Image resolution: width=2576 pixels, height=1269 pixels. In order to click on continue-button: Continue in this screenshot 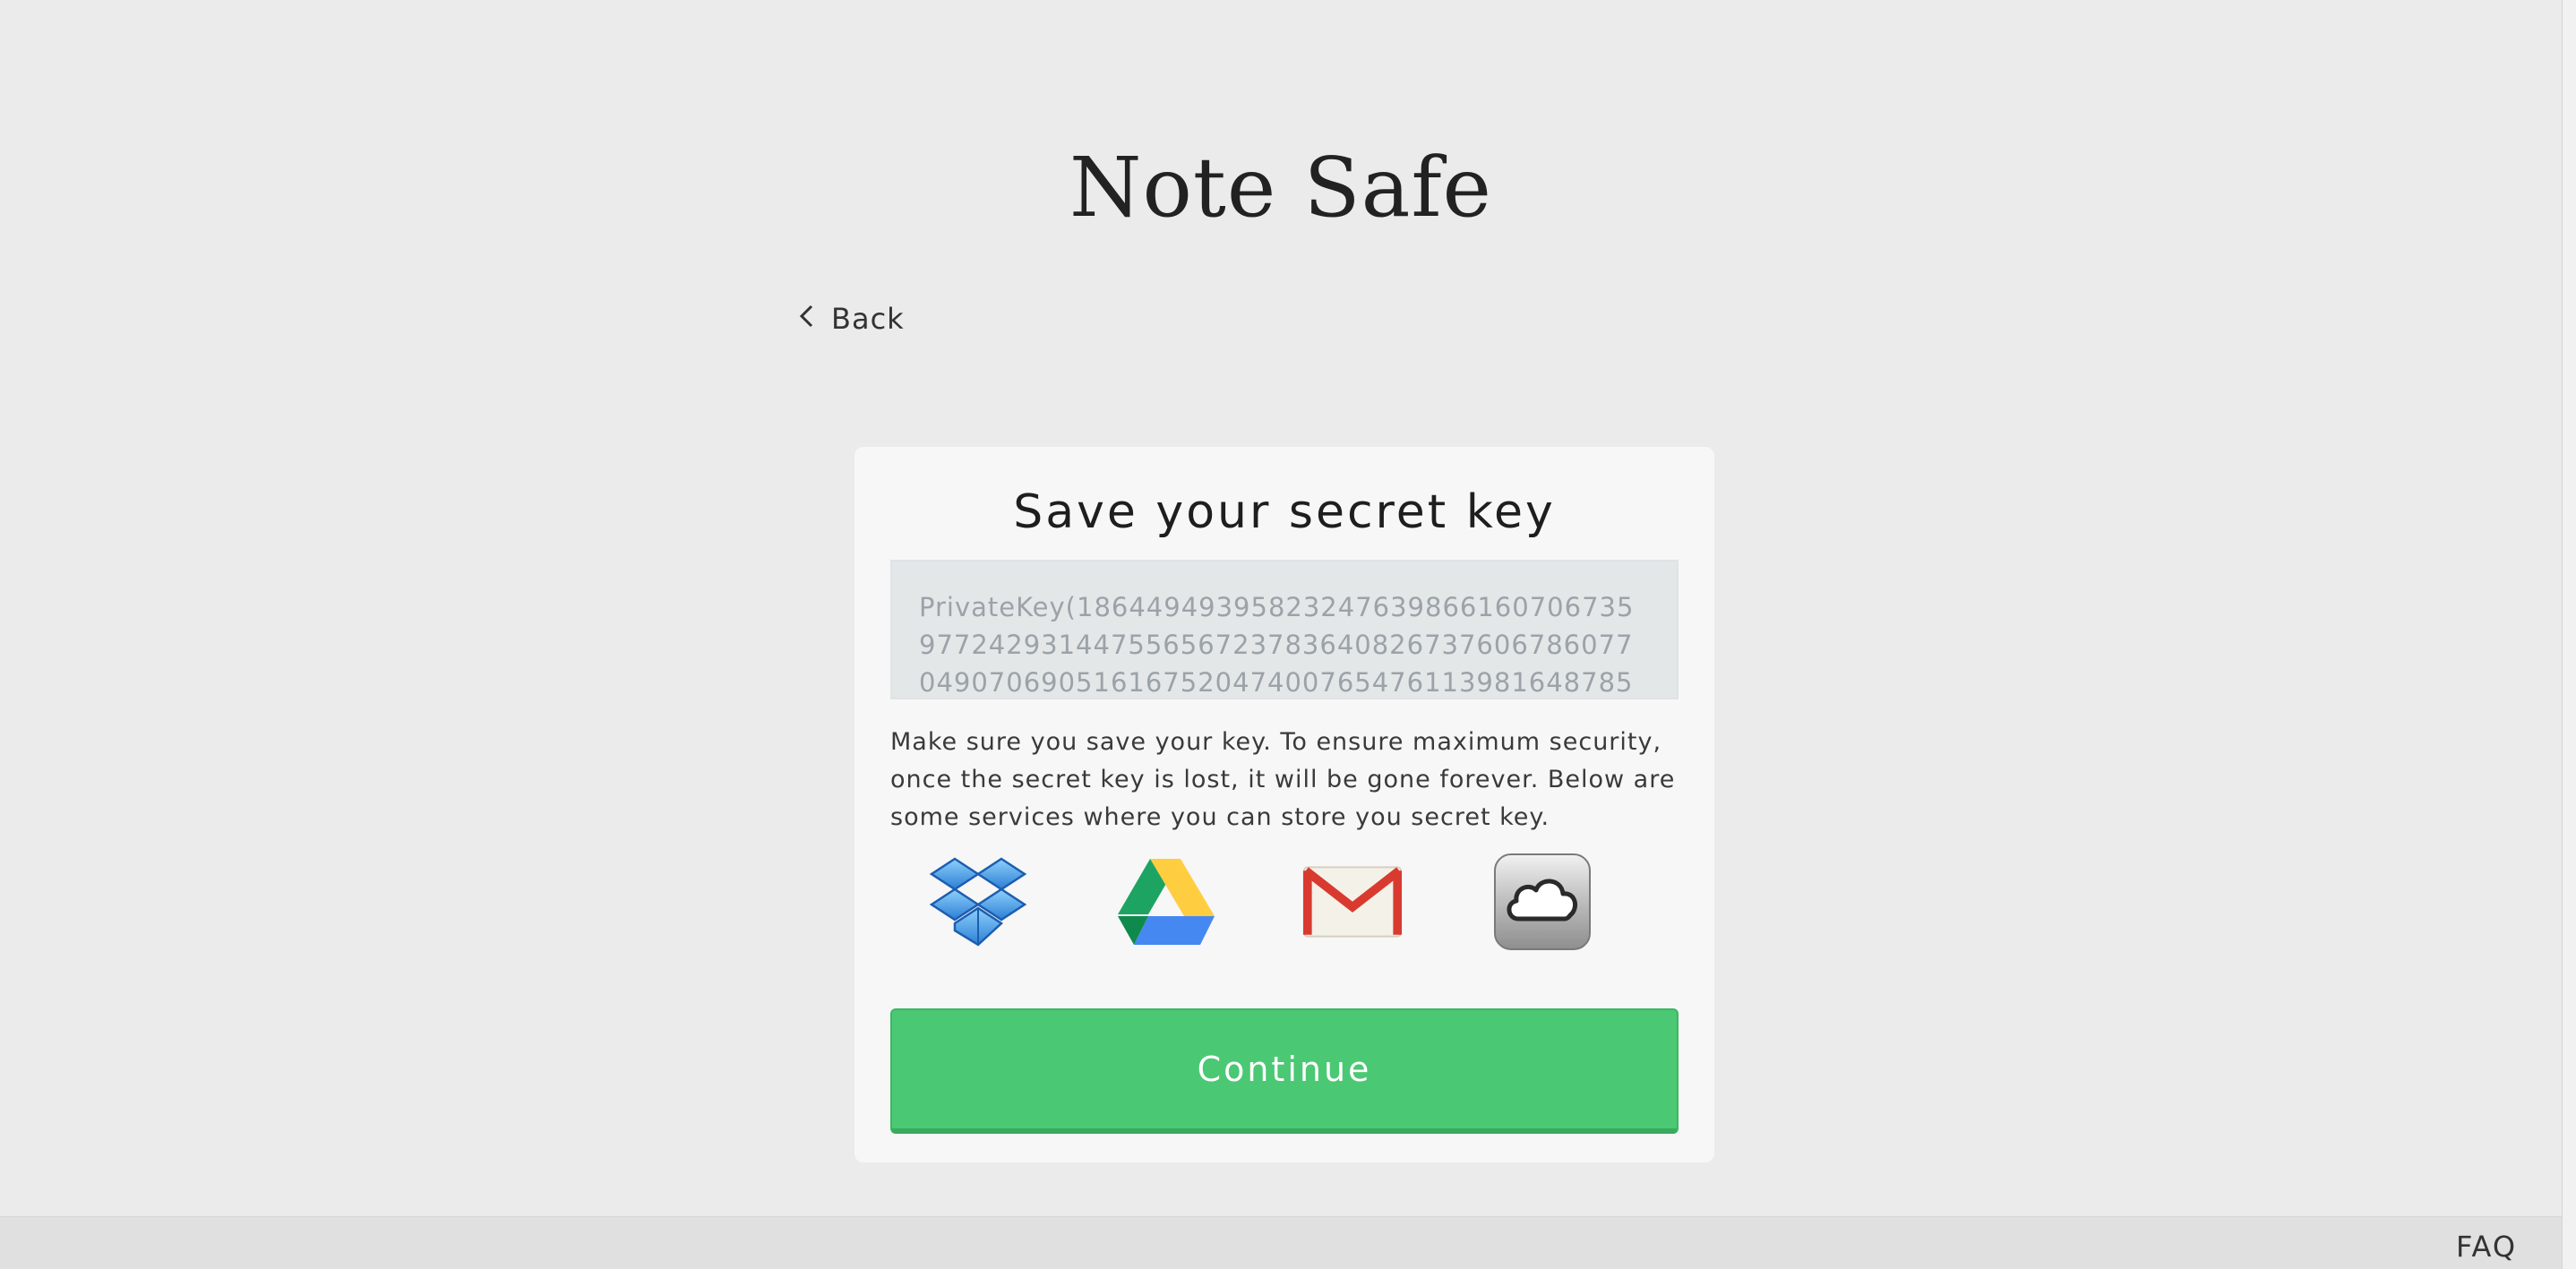, I will do `click(1284, 1071)`.